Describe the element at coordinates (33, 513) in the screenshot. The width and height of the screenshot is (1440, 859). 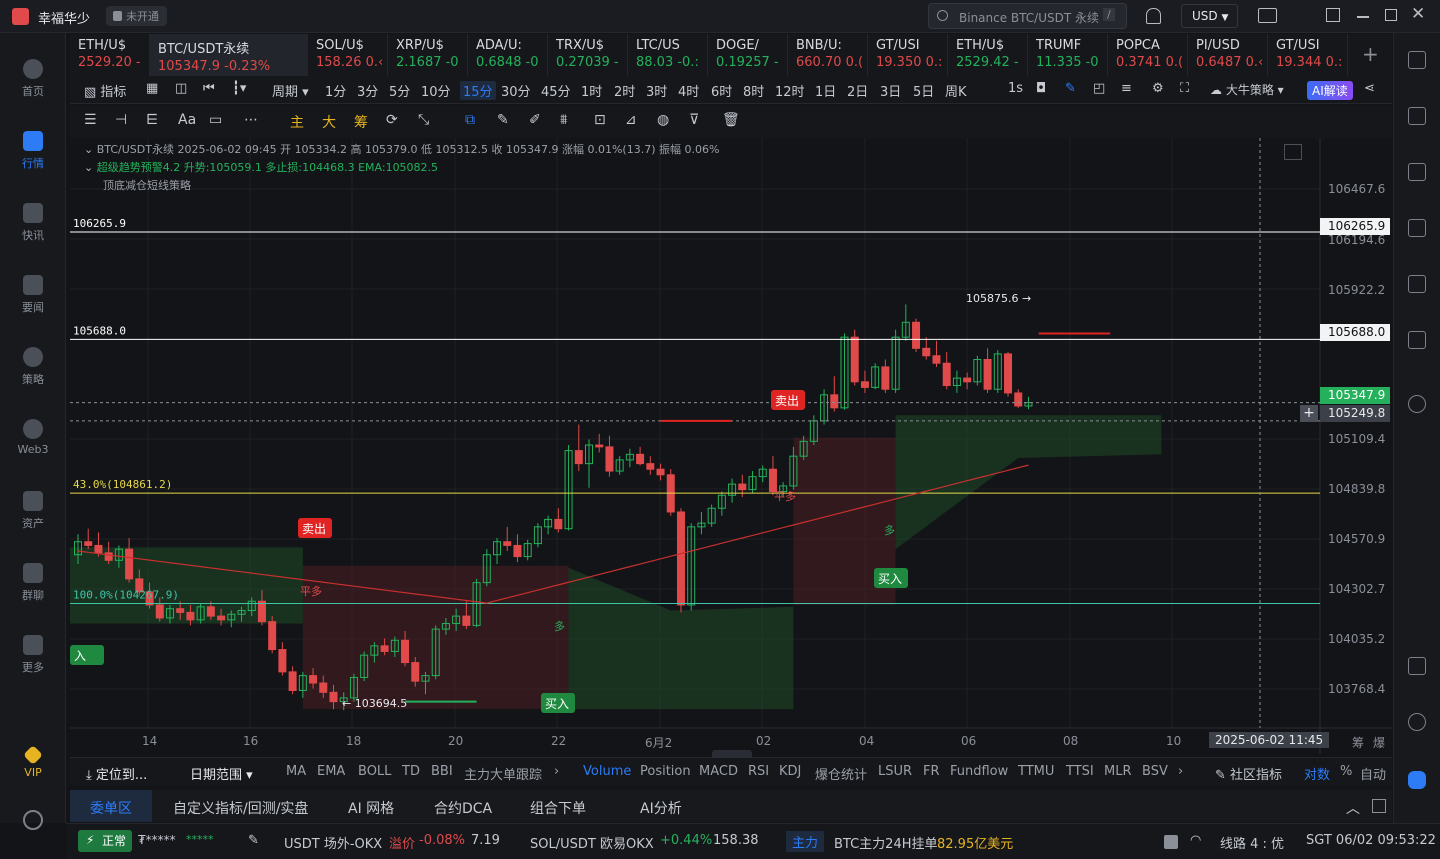
I see `nav-item-assets: 资产` at that location.